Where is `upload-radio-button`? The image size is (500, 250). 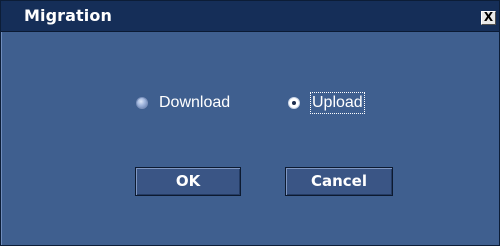
upload-radio-button is located at coordinates (294, 103).